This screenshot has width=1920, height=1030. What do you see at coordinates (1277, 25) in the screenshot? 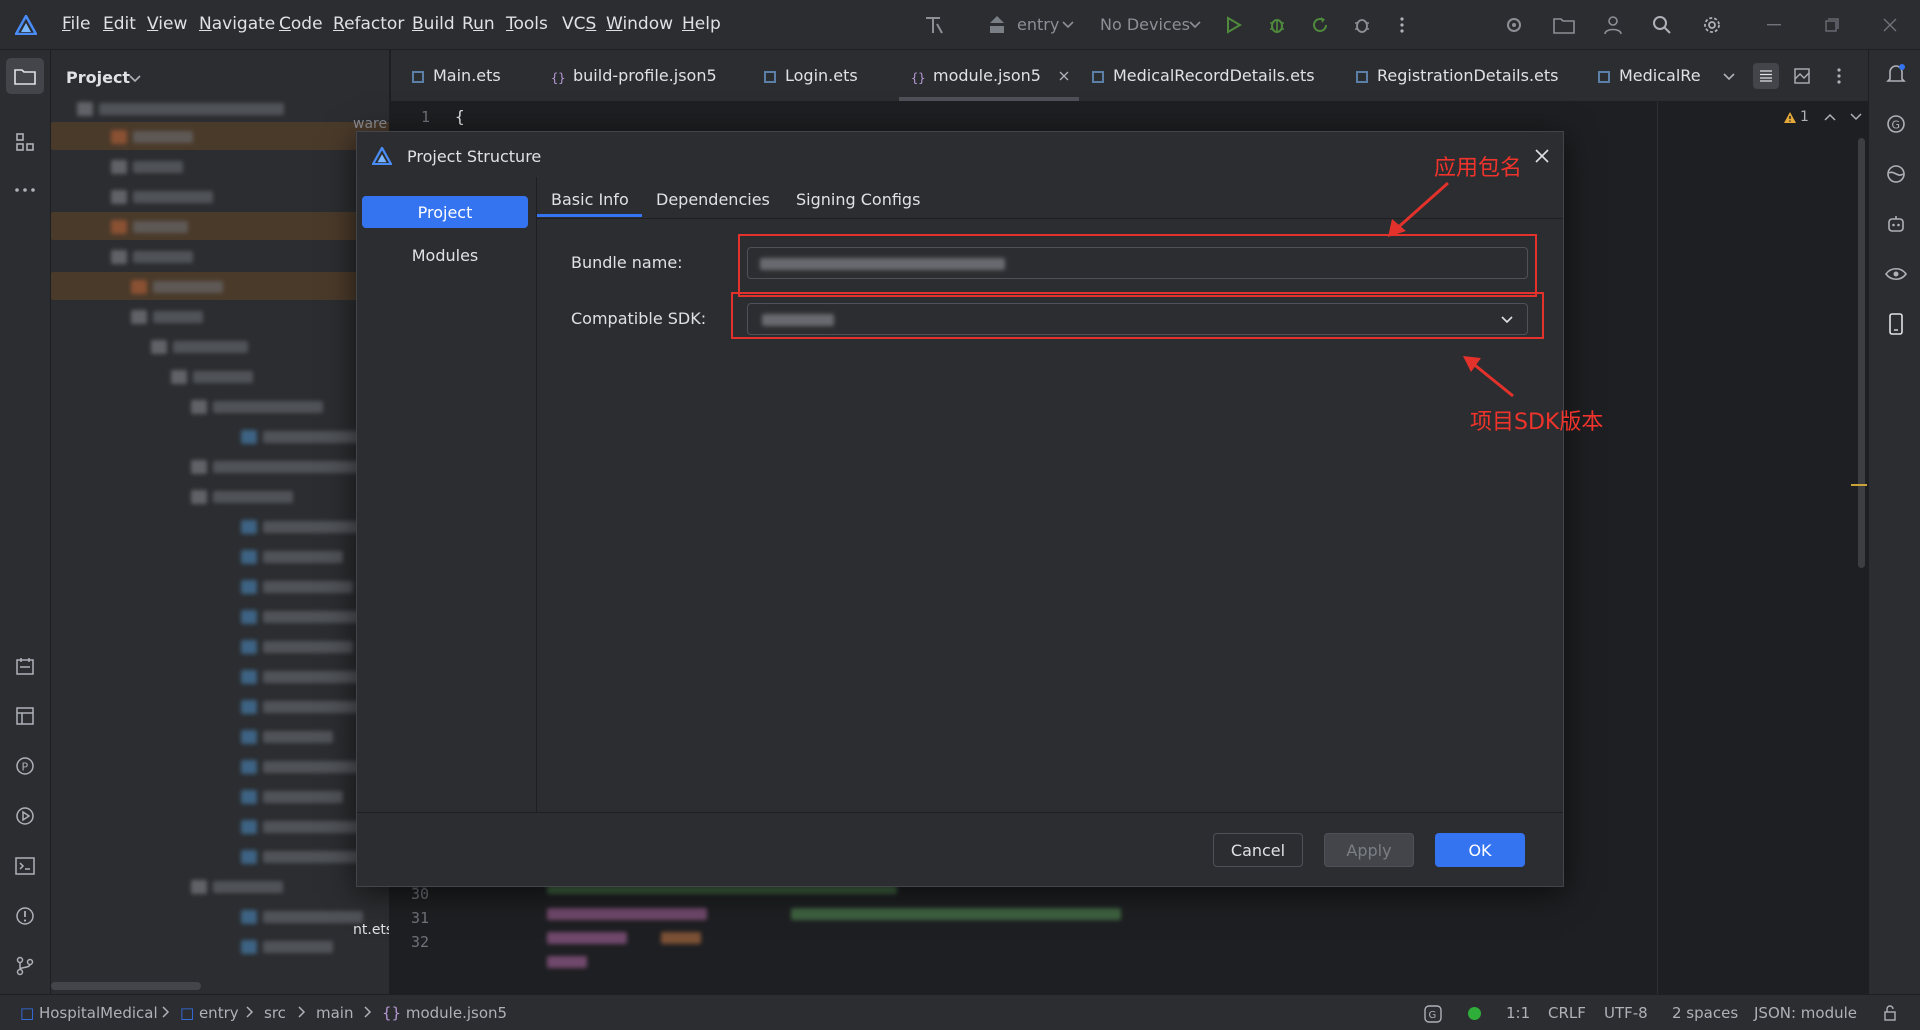
I see `debug-icon` at bounding box center [1277, 25].